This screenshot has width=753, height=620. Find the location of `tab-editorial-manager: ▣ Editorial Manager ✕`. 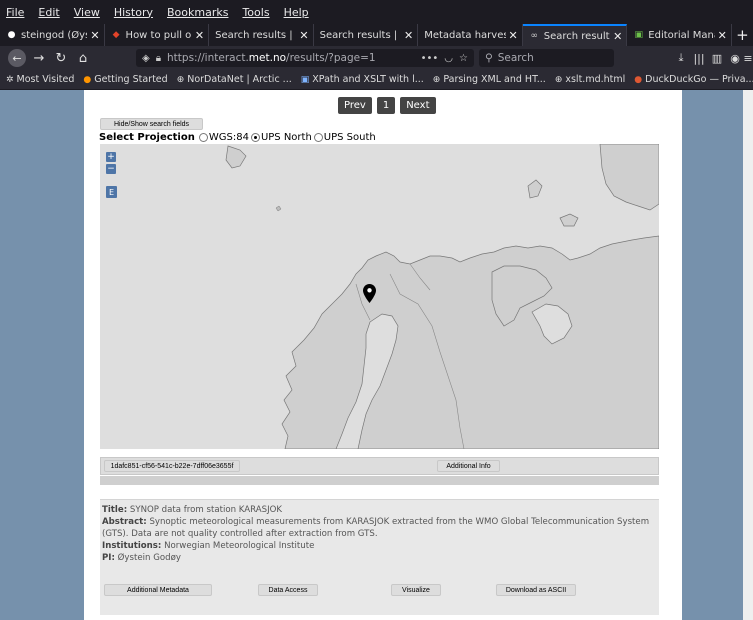

tab-editorial-manager: ▣ Editorial Manager ✕ is located at coordinates (679, 35).